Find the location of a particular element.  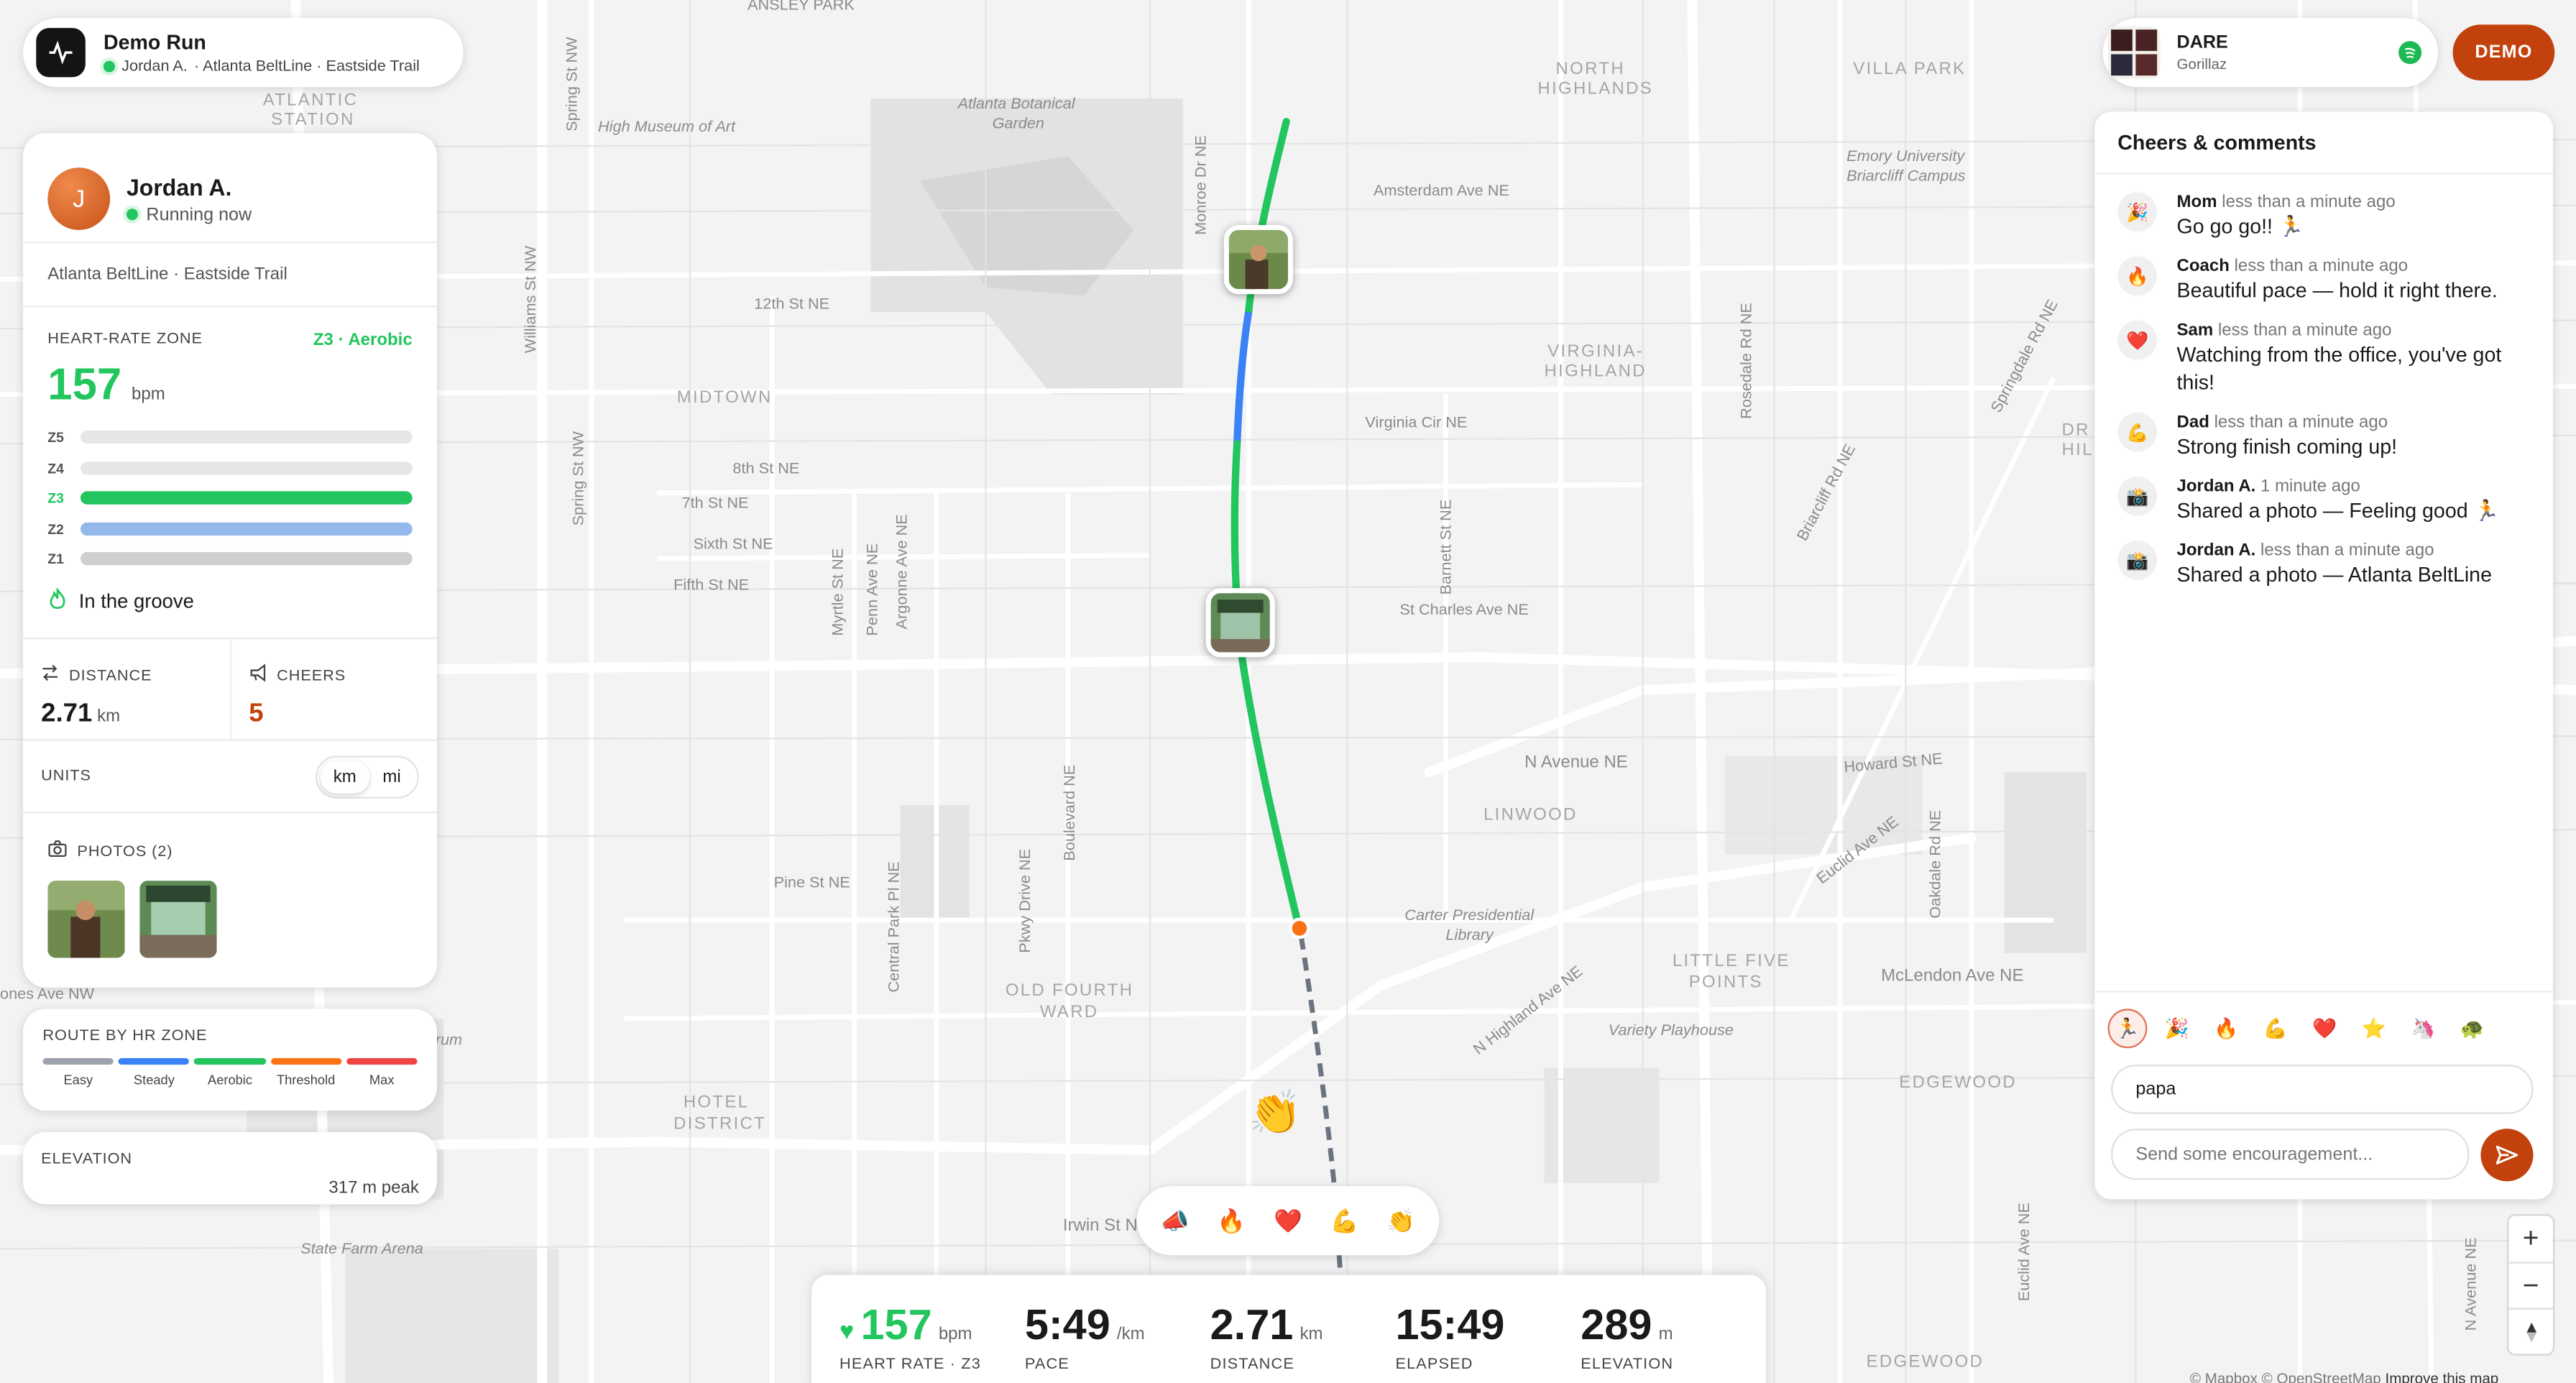

map-label: Williams St NW is located at coordinates (531, 299).